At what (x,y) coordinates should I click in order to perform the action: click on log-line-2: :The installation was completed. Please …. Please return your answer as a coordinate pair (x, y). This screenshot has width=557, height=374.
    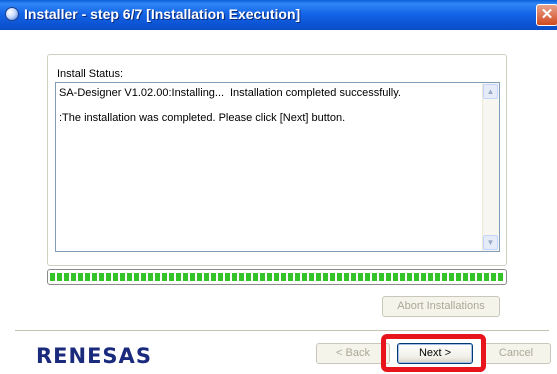
    Looking at the image, I should click on (202, 118).